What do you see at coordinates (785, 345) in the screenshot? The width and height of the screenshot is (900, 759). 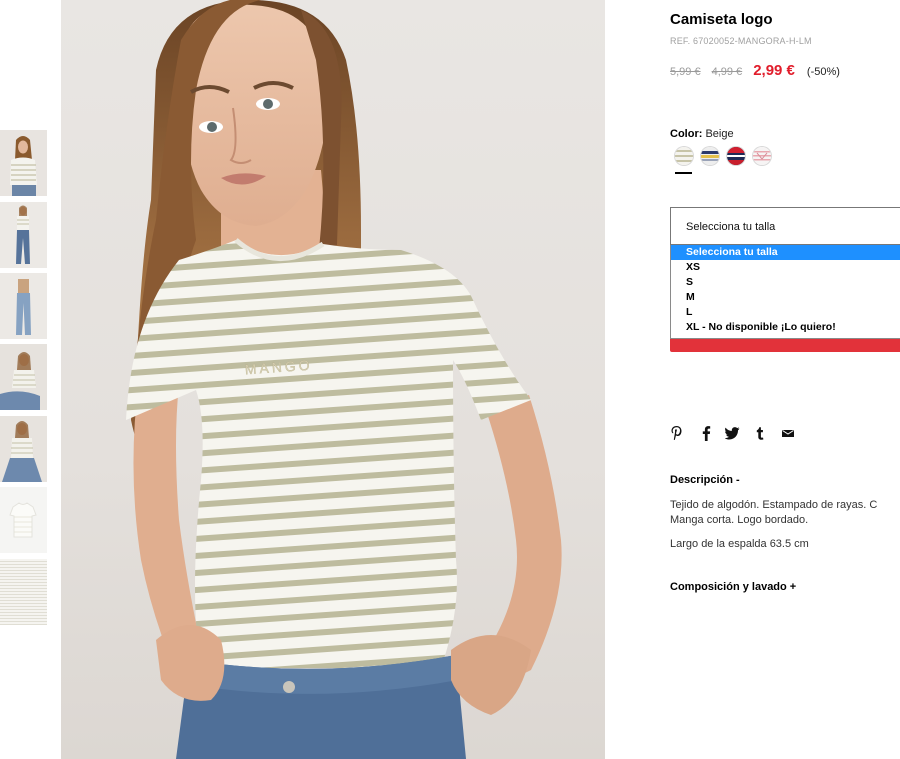 I see `add-to-bag-button` at bounding box center [785, 345].